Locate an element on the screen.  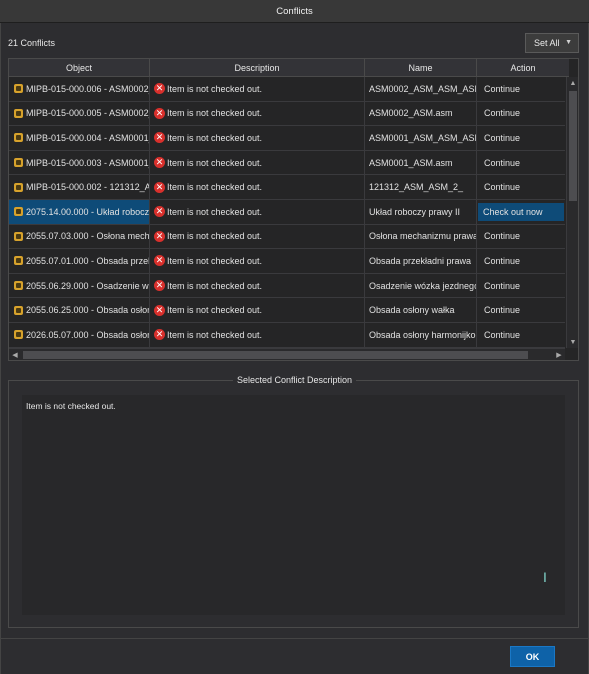
object-cell: 2026.05.07.000 - Obsada osłony is located at coordinates (79, 335).